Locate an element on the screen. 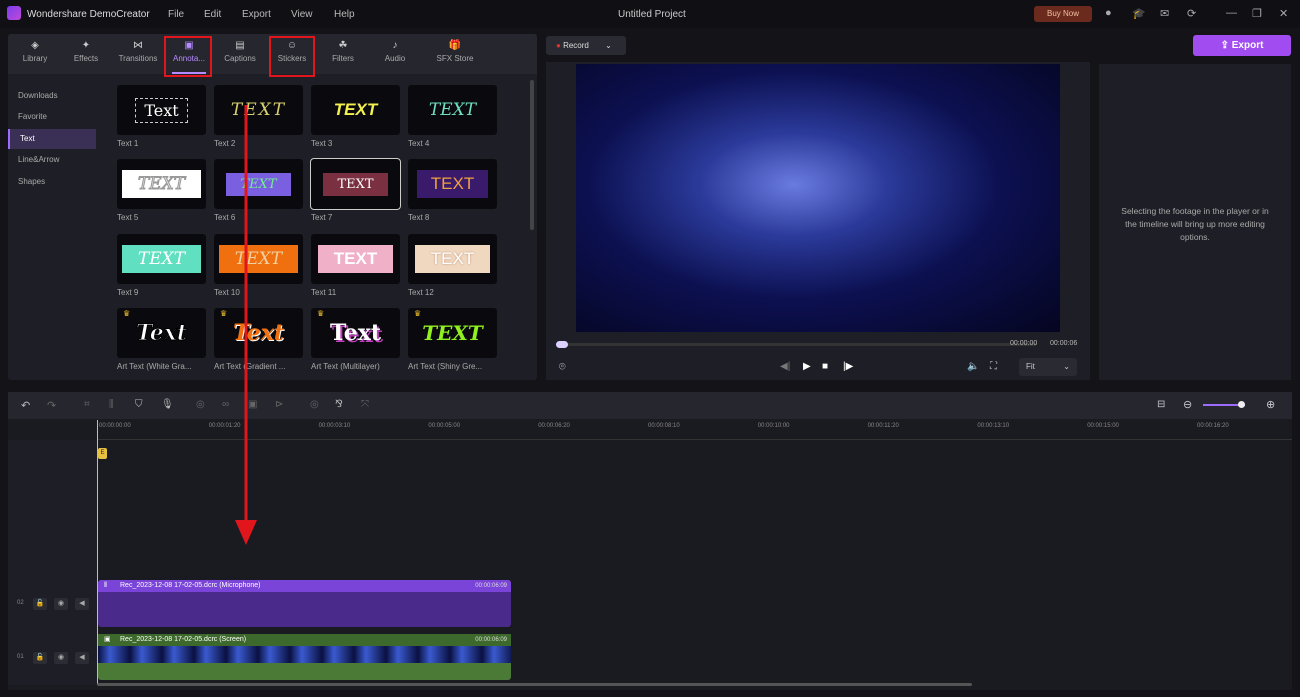  fullscreen-icon: ⛶ is located at coordinates (993, 366).